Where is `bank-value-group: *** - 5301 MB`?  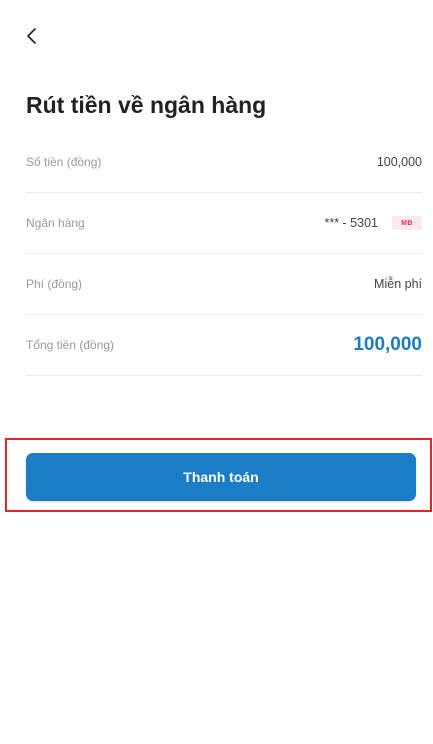 bank-value-group: *** - 5301 MB is located at coordinates (373, 223).